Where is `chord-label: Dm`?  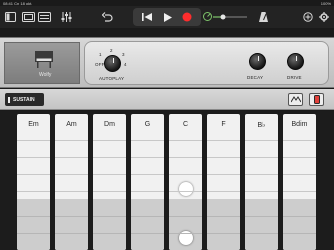 chord-label: Dm is located at coordinates (109, 124).